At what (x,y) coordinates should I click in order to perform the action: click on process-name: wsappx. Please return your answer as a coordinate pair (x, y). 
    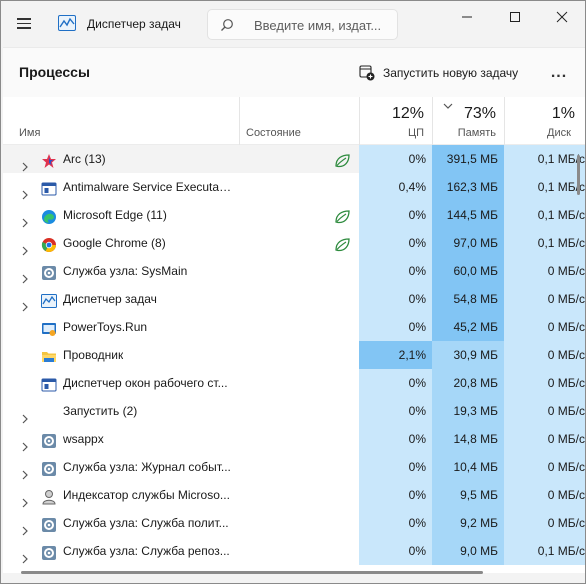
    Looking at the image, I should click on (83, 439).